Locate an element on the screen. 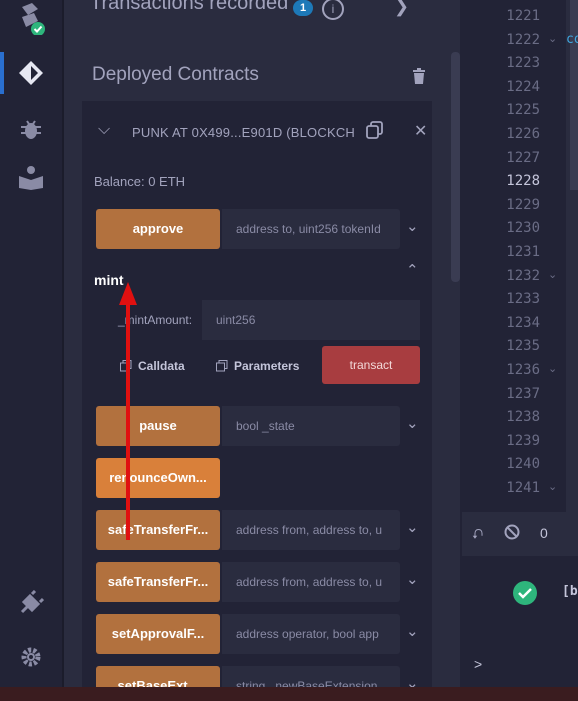  line-number: 1239 is located at coordinates (523, 440).